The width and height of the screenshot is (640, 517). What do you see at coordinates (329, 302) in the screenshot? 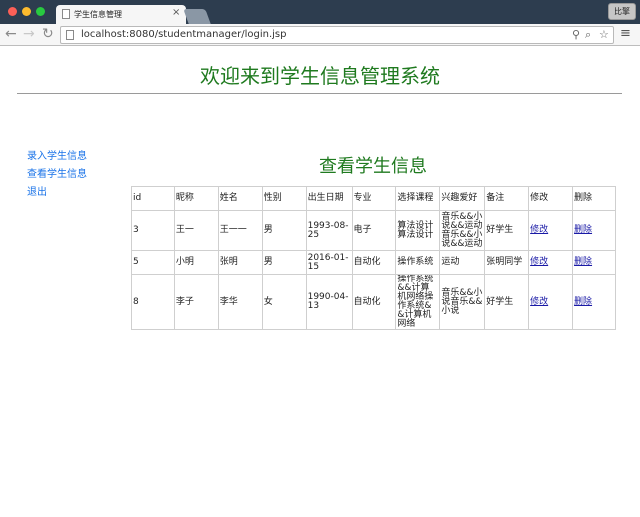
I see `cell-birthdate: 1990-04-13` at bounding box center [329, 302].